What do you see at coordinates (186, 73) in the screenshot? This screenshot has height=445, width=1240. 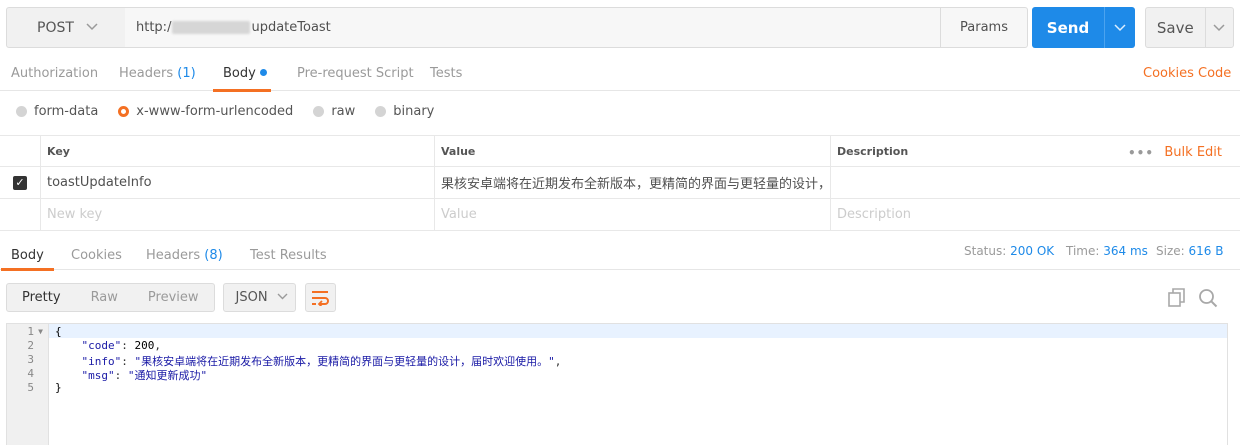 I see `headers-count: (1)` at bounding box center [186, 73].